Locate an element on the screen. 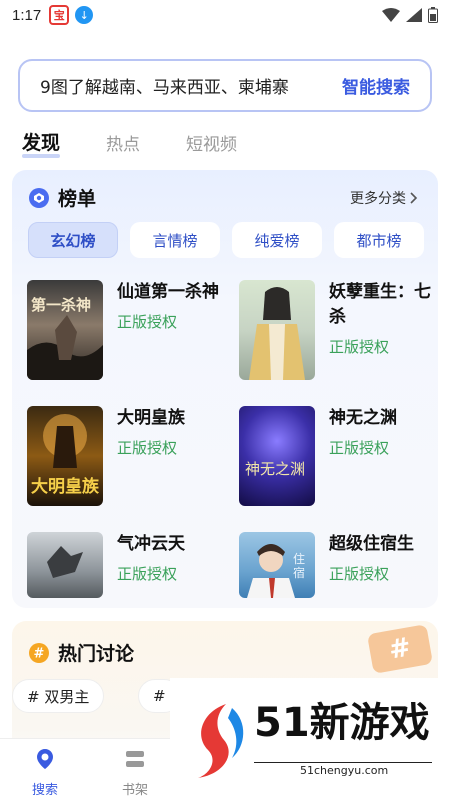  book-item: 气冲云天 正版授权 is located at coordinates (124, 565).